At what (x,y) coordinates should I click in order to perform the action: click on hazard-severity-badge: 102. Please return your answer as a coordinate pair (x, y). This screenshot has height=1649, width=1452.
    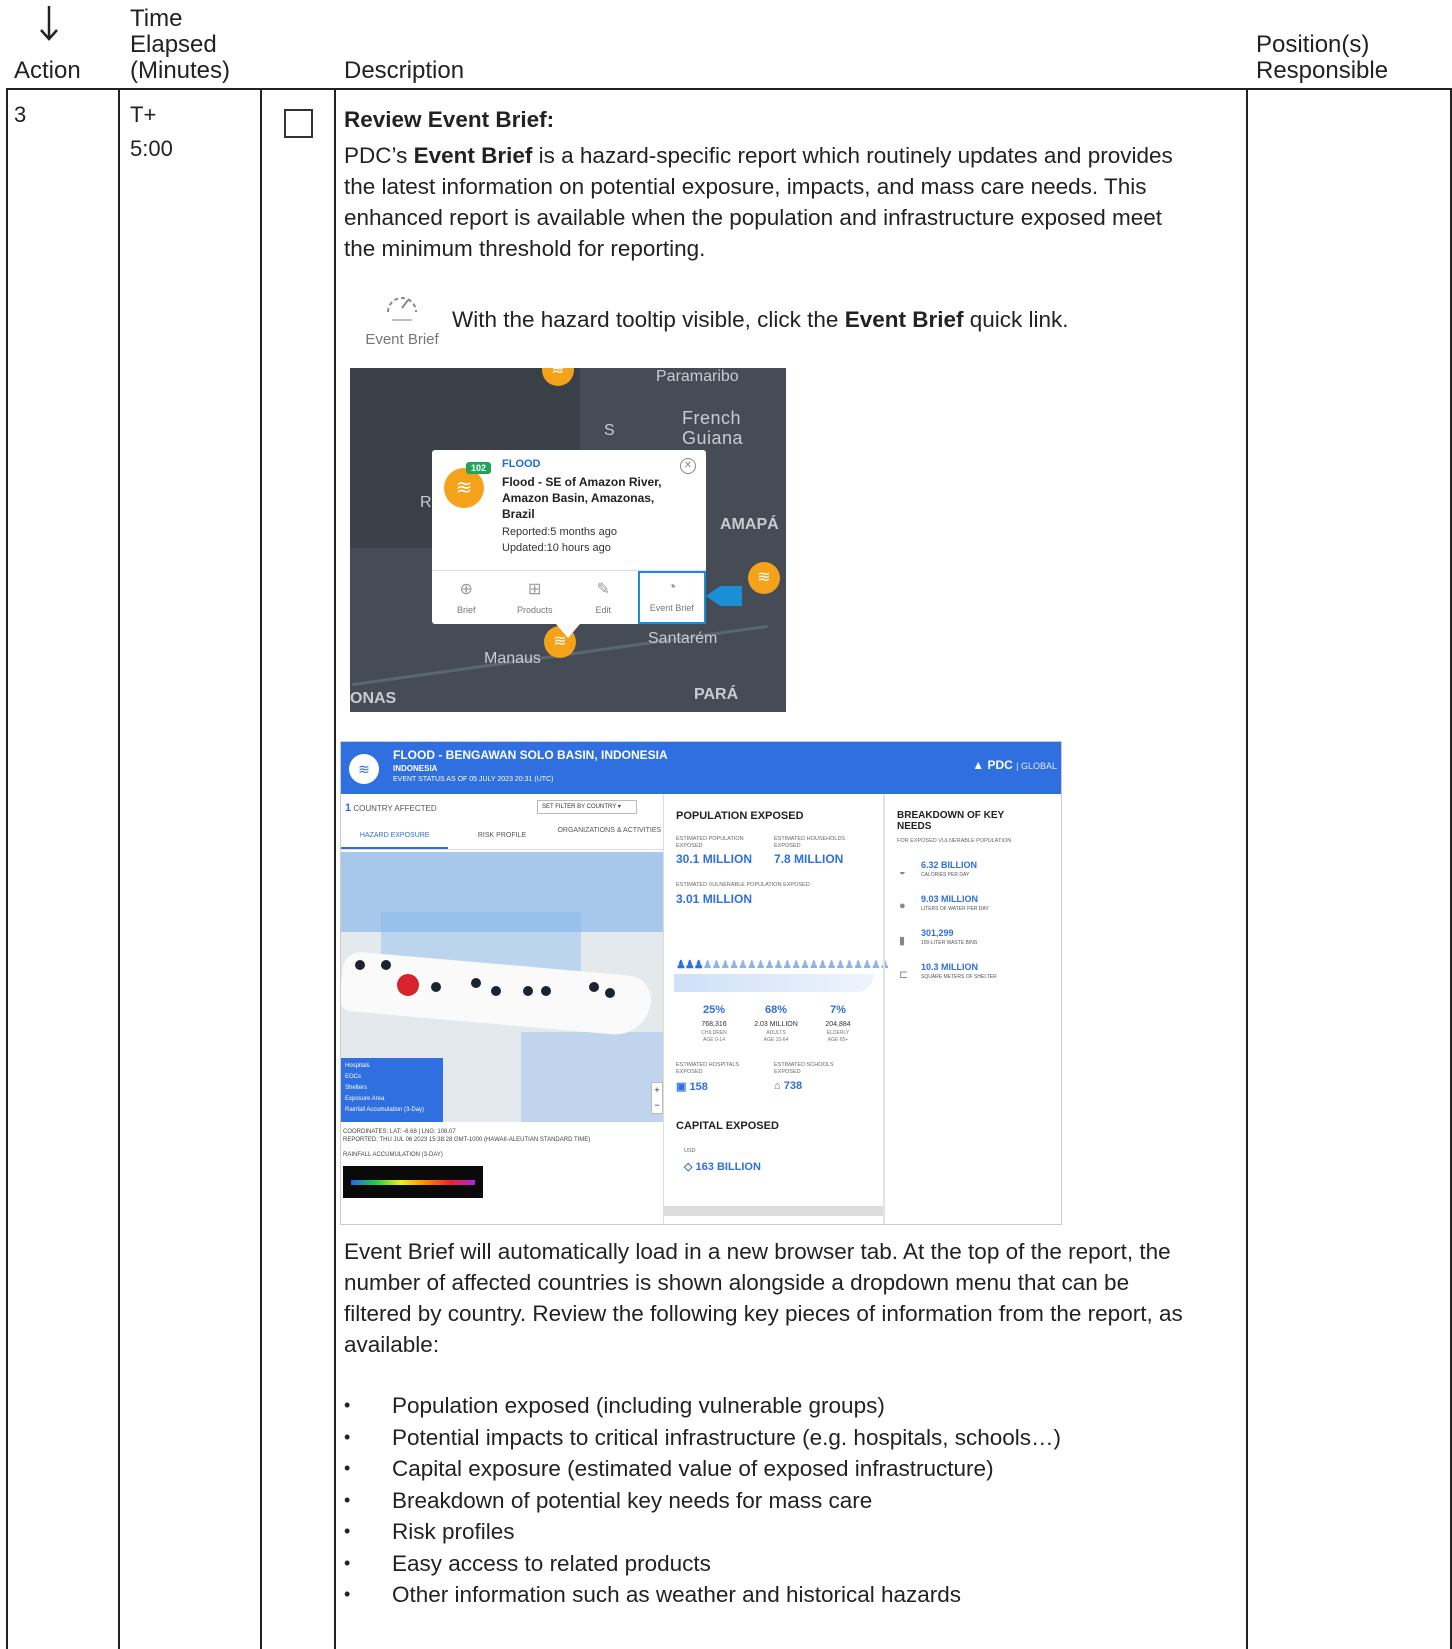
    Looking at the image, I should click on (479, 468).